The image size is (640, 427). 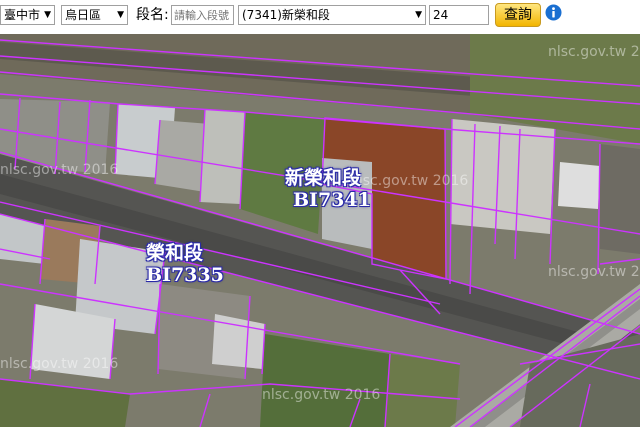 I want to click on district-select: 烏日區 ▼, so click(x=94, y=15).